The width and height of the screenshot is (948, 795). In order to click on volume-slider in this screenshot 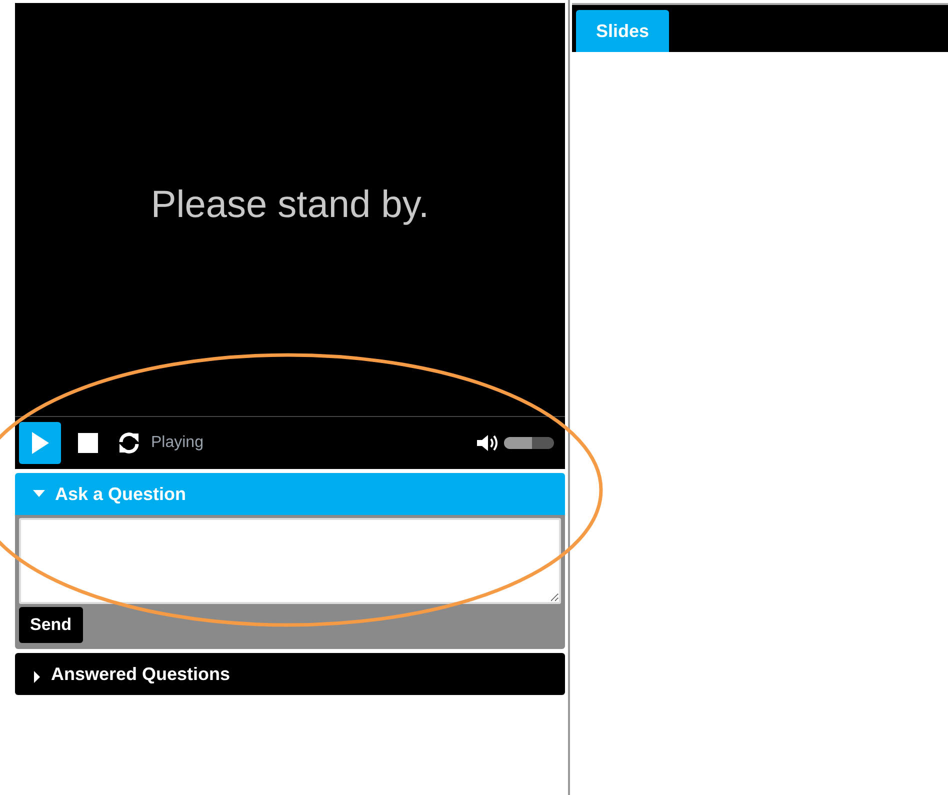, I will do `click(529, 443)`.